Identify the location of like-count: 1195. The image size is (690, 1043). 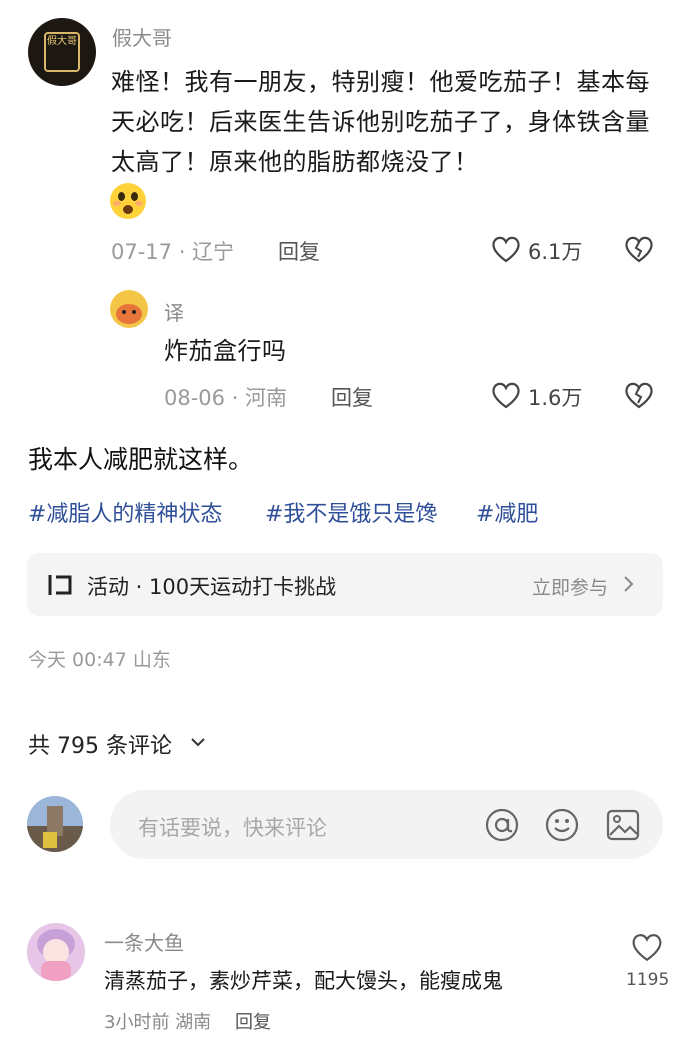
(648, 980).